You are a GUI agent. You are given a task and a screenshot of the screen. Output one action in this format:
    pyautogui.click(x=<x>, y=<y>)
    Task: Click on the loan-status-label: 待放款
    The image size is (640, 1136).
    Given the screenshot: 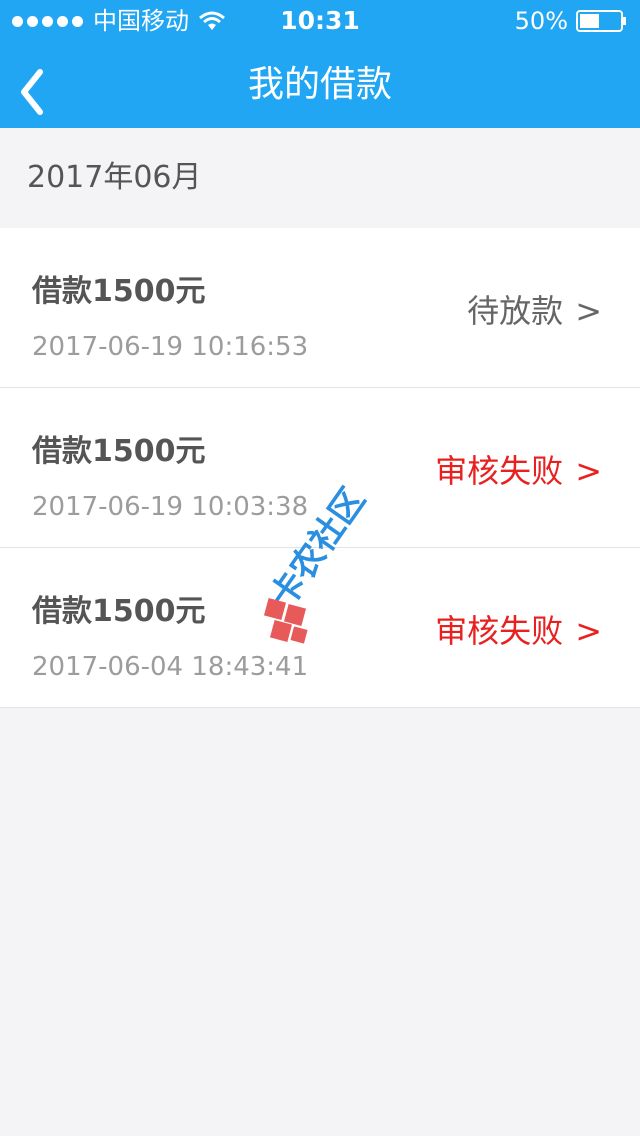 What is the action you would take?
    pyautogui.click(x=515, y=311)
    